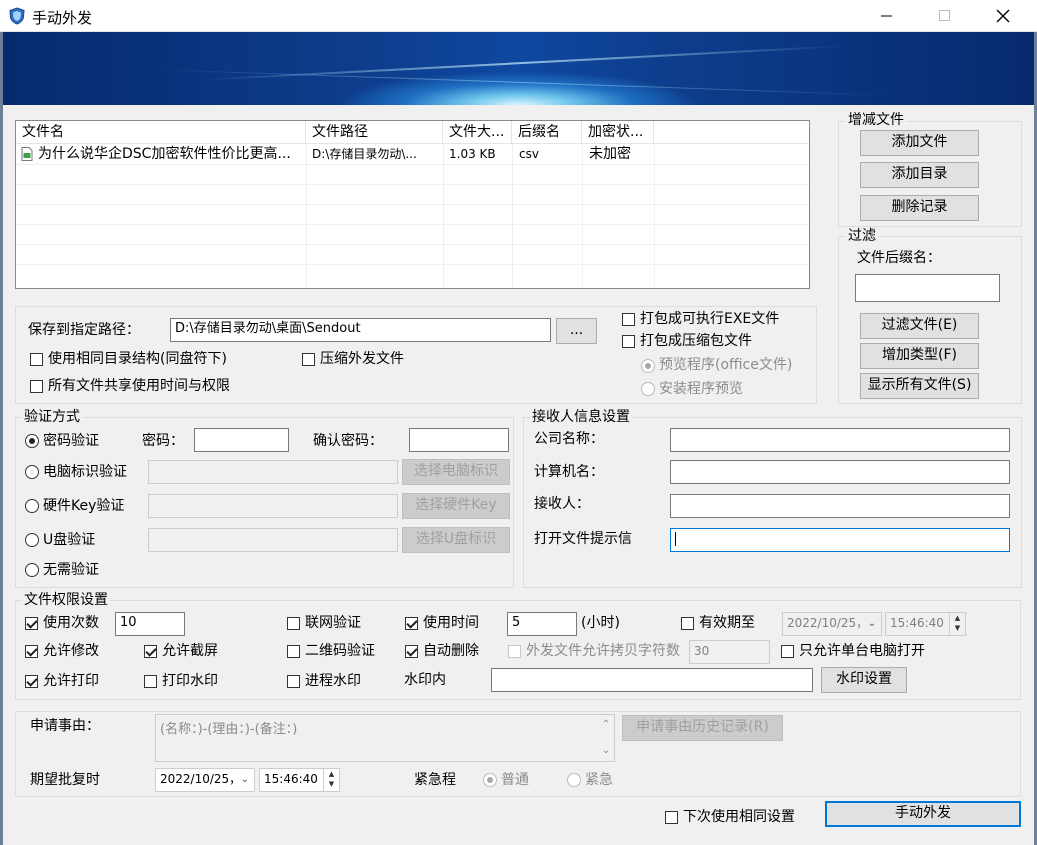 The height and width of the screenshot is (845, 1037). I want to click on allow-modify-checkbox, so click(31, 651).